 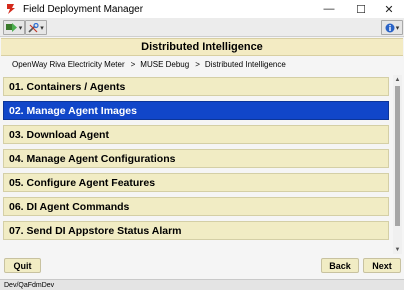 What do you see at coordinates (397, 79) in the screenshot?
I see `scroll-up-icon: ▲` at bounding box center [397, 79].